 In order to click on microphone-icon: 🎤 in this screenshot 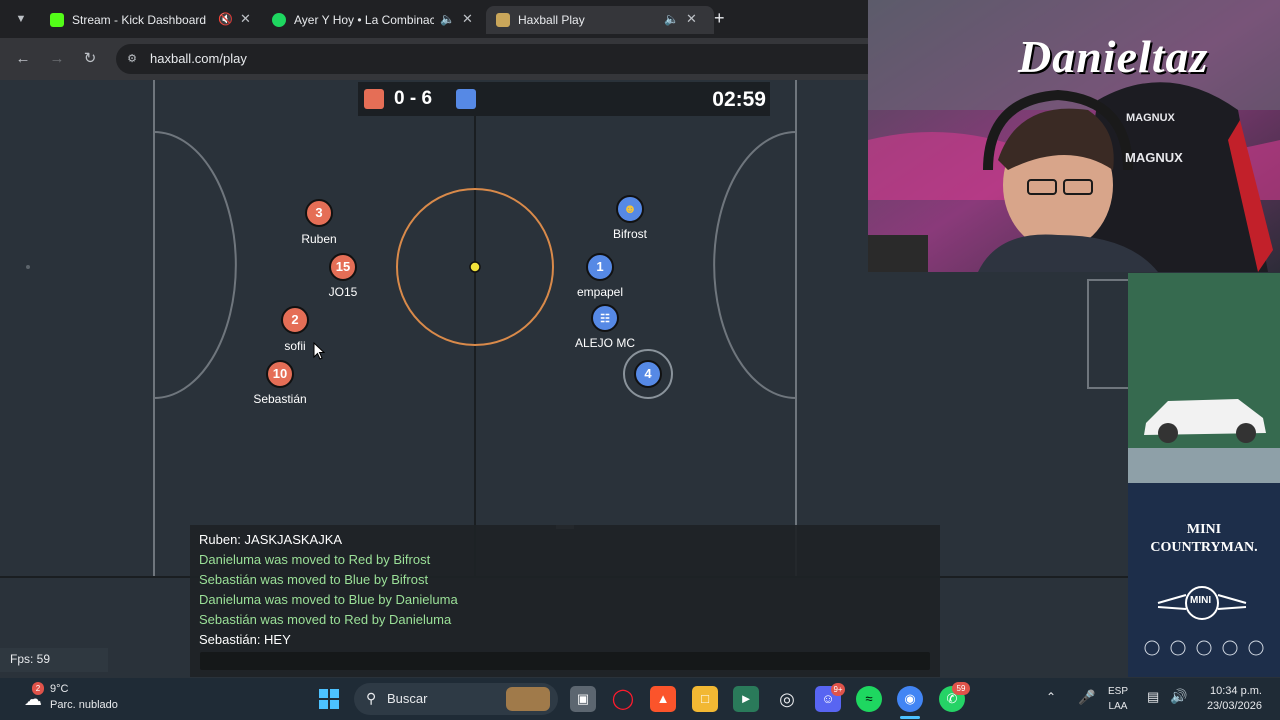, I will do `click(1086, 697)`.